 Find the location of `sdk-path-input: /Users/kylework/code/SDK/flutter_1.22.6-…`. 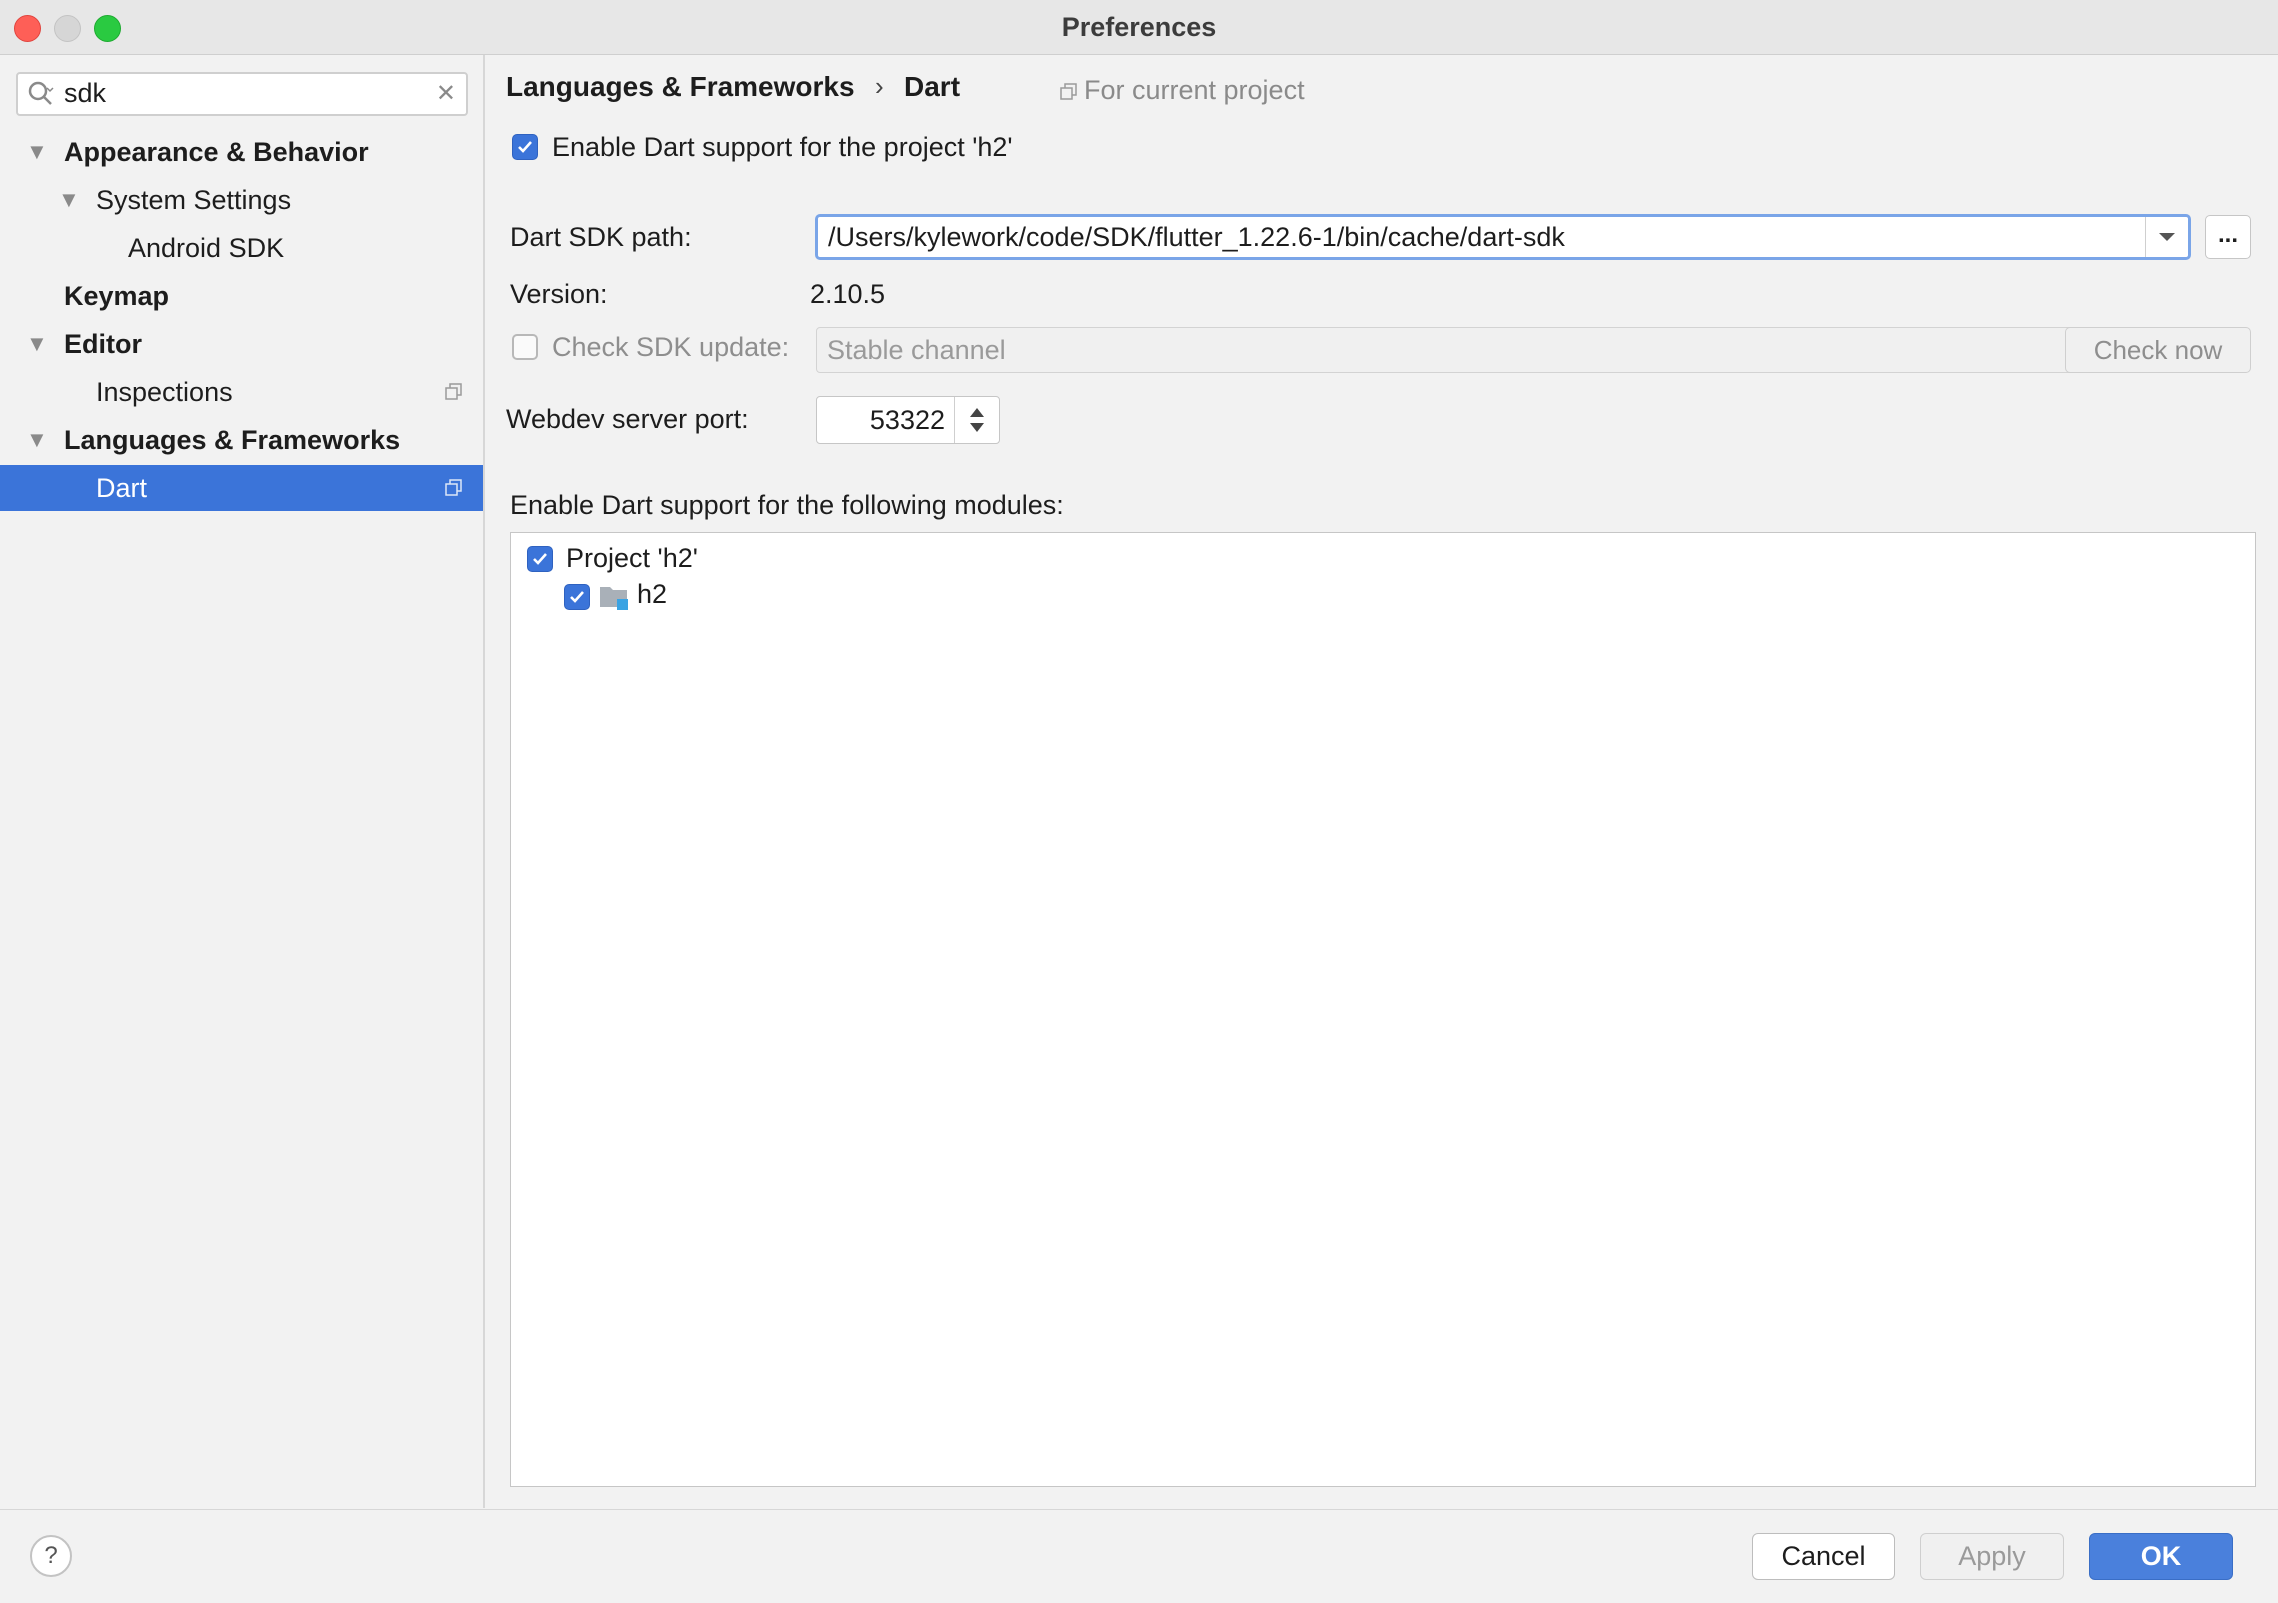

sdk-path-input: /Users/kylework/code/SDK/flutter_1.22.6-… is located at coordinates (1196, 237).